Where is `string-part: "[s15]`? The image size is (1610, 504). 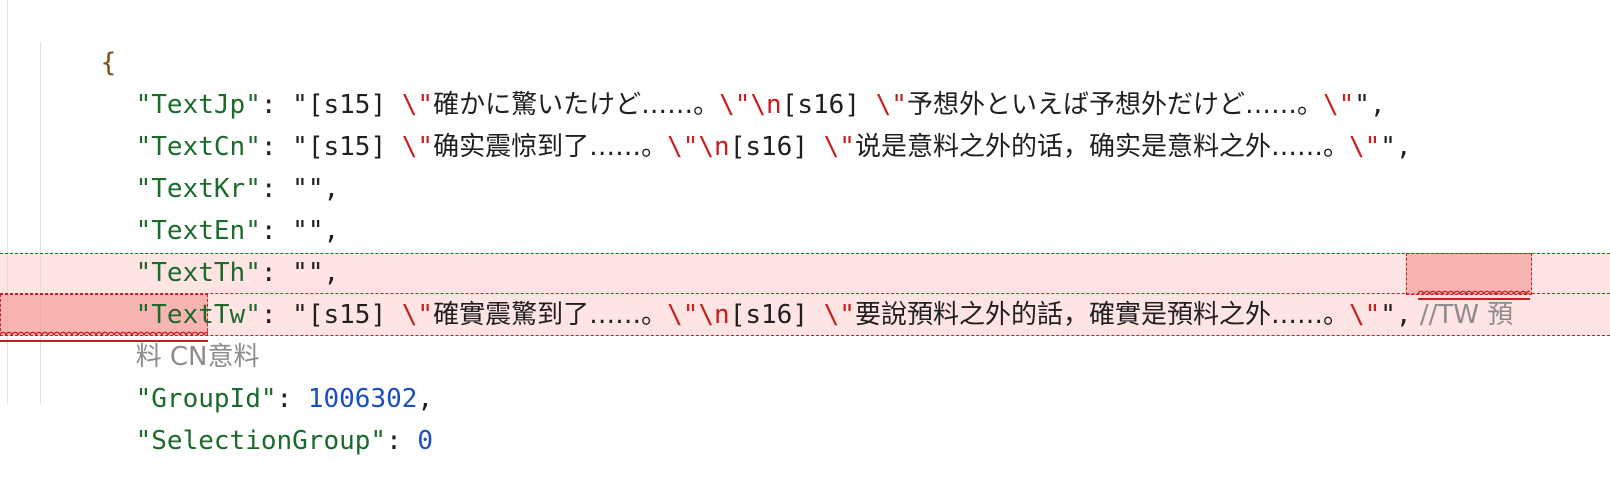
string-part: "[s15] is located at coordinates (347, 315).